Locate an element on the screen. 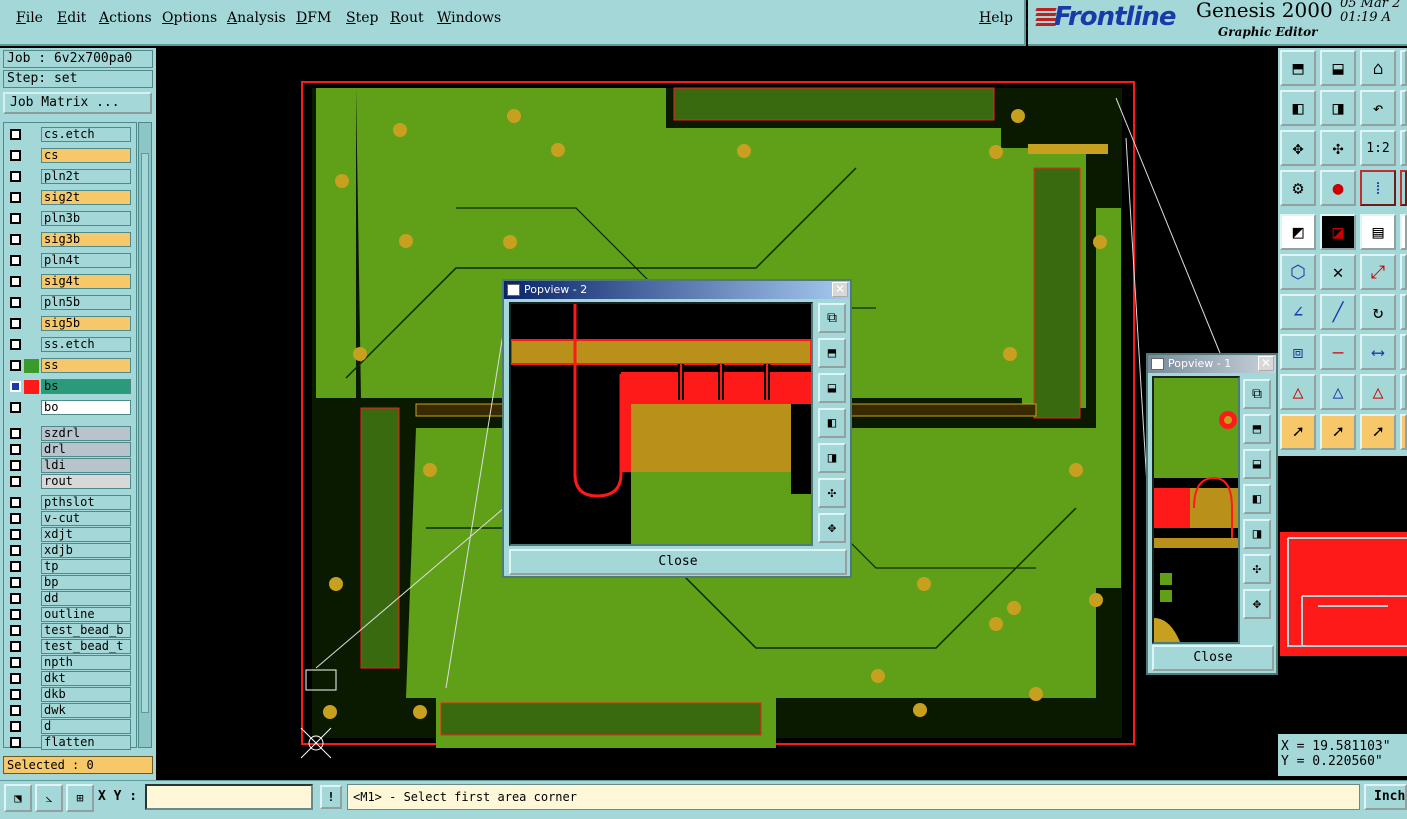 Image resolution: width=1407 pixels, height=819 pixels. zoom-back-icon: ↶ is located at coordinates (1378, 108).